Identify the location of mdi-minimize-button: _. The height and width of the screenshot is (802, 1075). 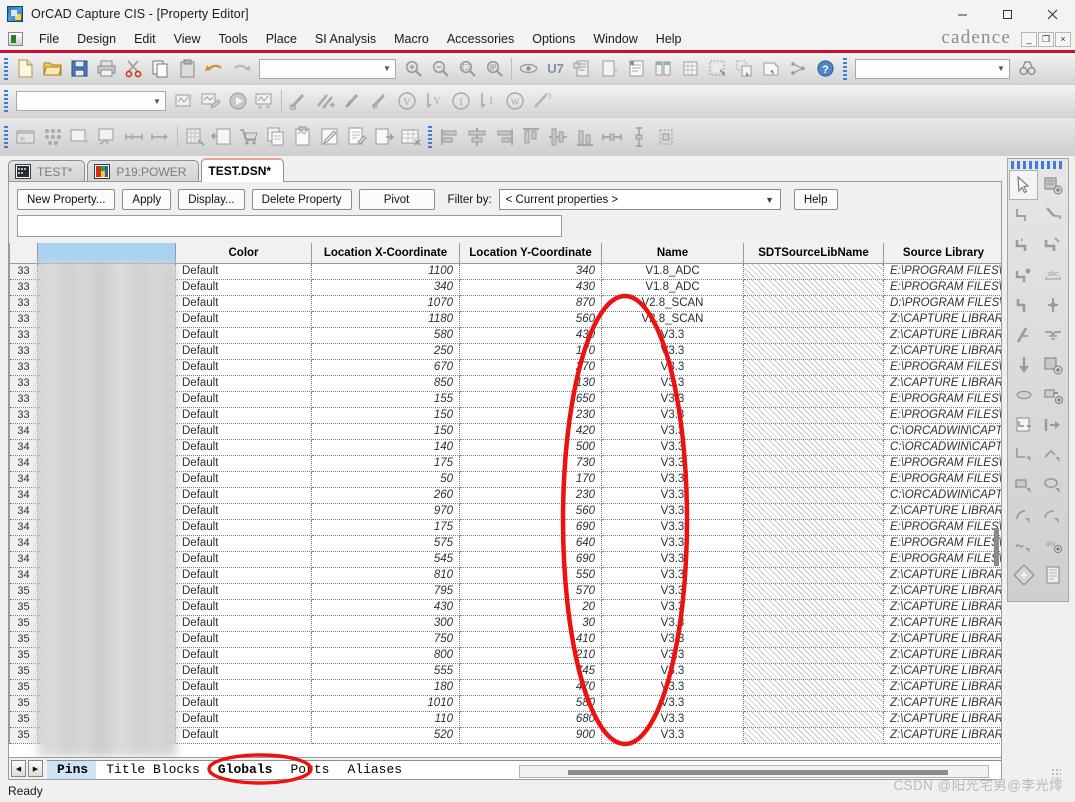
(1029, 39).